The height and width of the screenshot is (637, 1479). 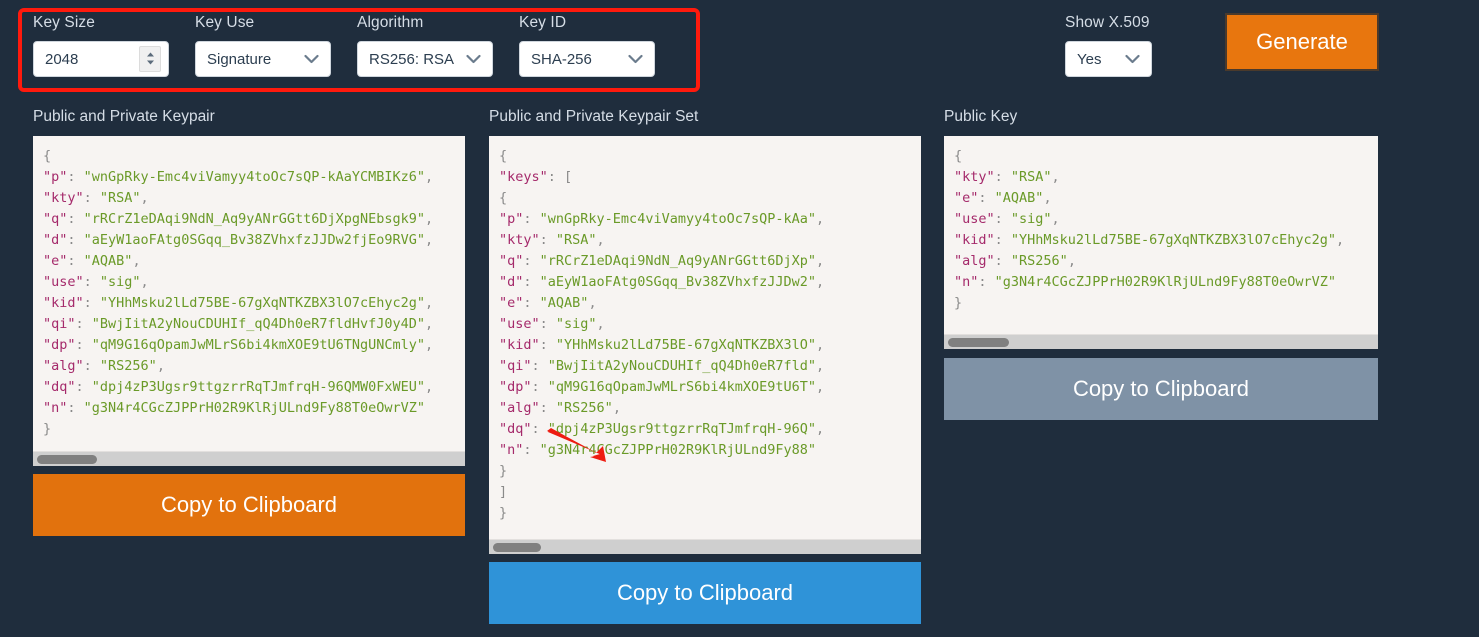 What do you see at coordinates (1107, 22) in the screenshot?
I see `show-x509-label: Show X.509` at bounding box center [1107, 22].